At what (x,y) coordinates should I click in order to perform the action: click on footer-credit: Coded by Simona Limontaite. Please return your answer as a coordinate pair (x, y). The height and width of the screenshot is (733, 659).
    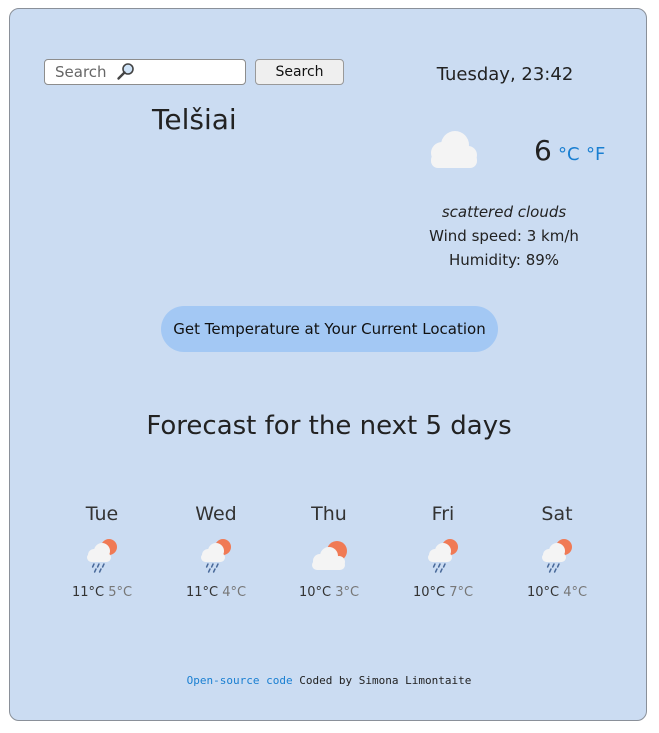
    Looking at the image, I should click on (382, 680).